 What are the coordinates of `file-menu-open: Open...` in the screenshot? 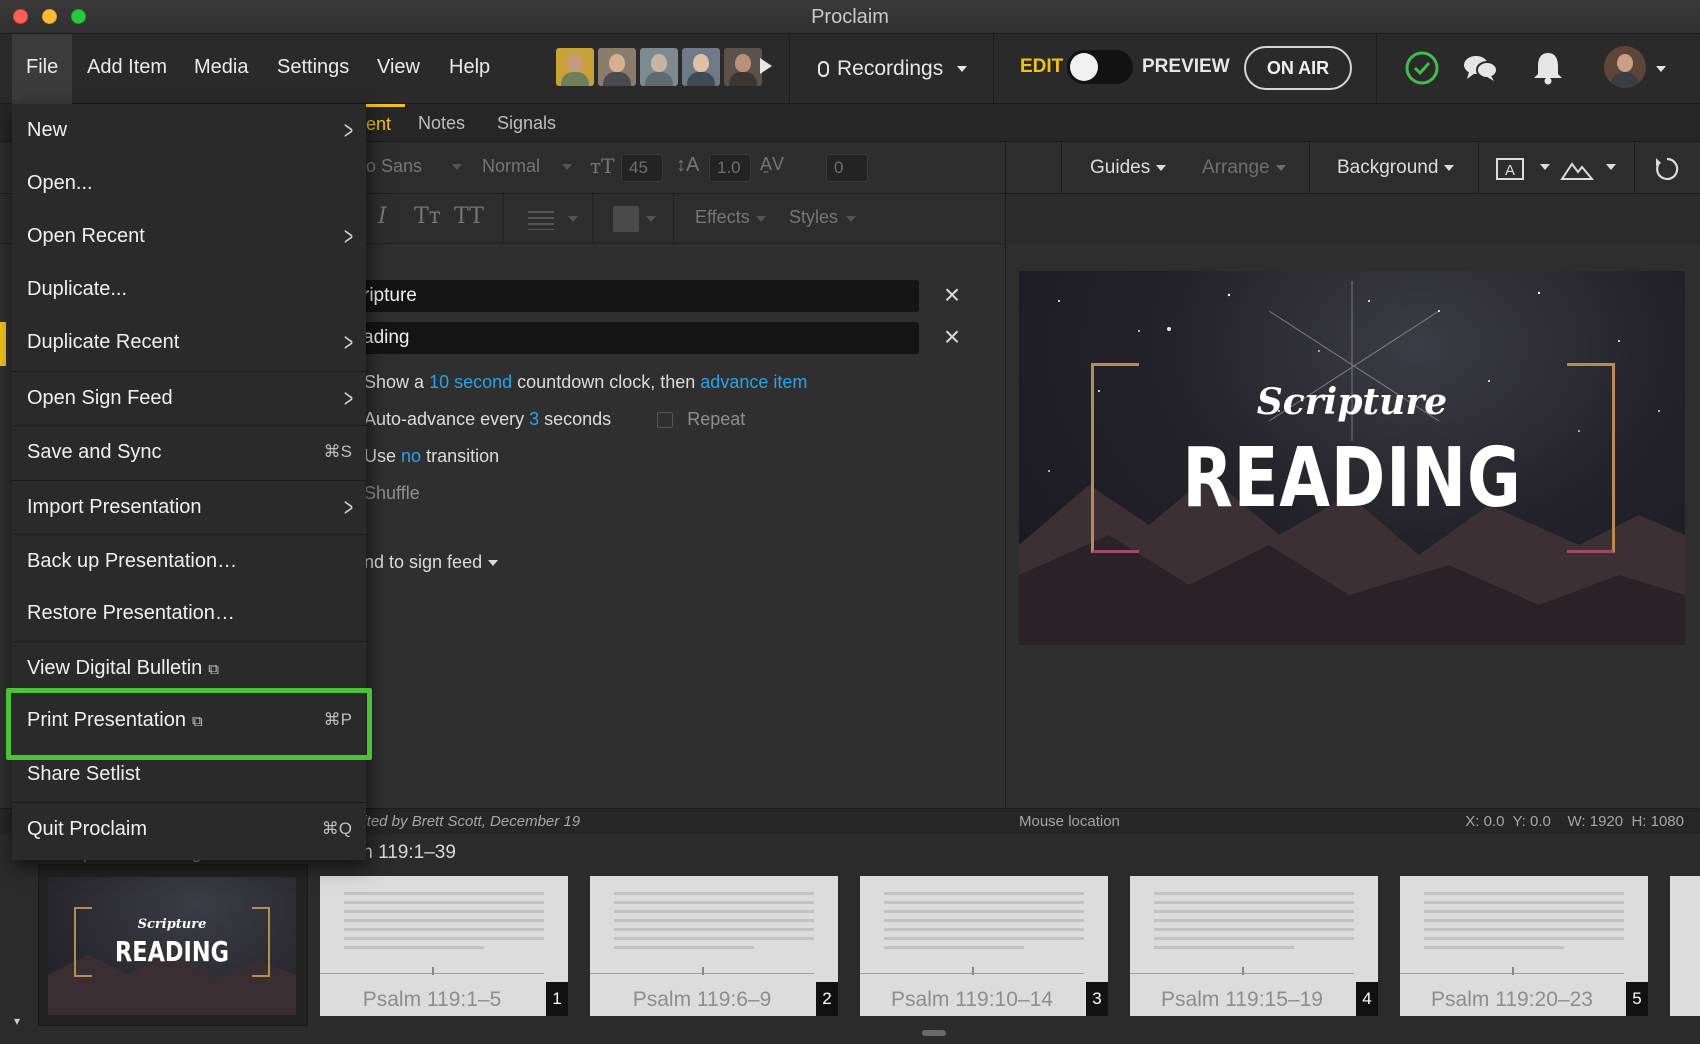 It's located at (189, 183).